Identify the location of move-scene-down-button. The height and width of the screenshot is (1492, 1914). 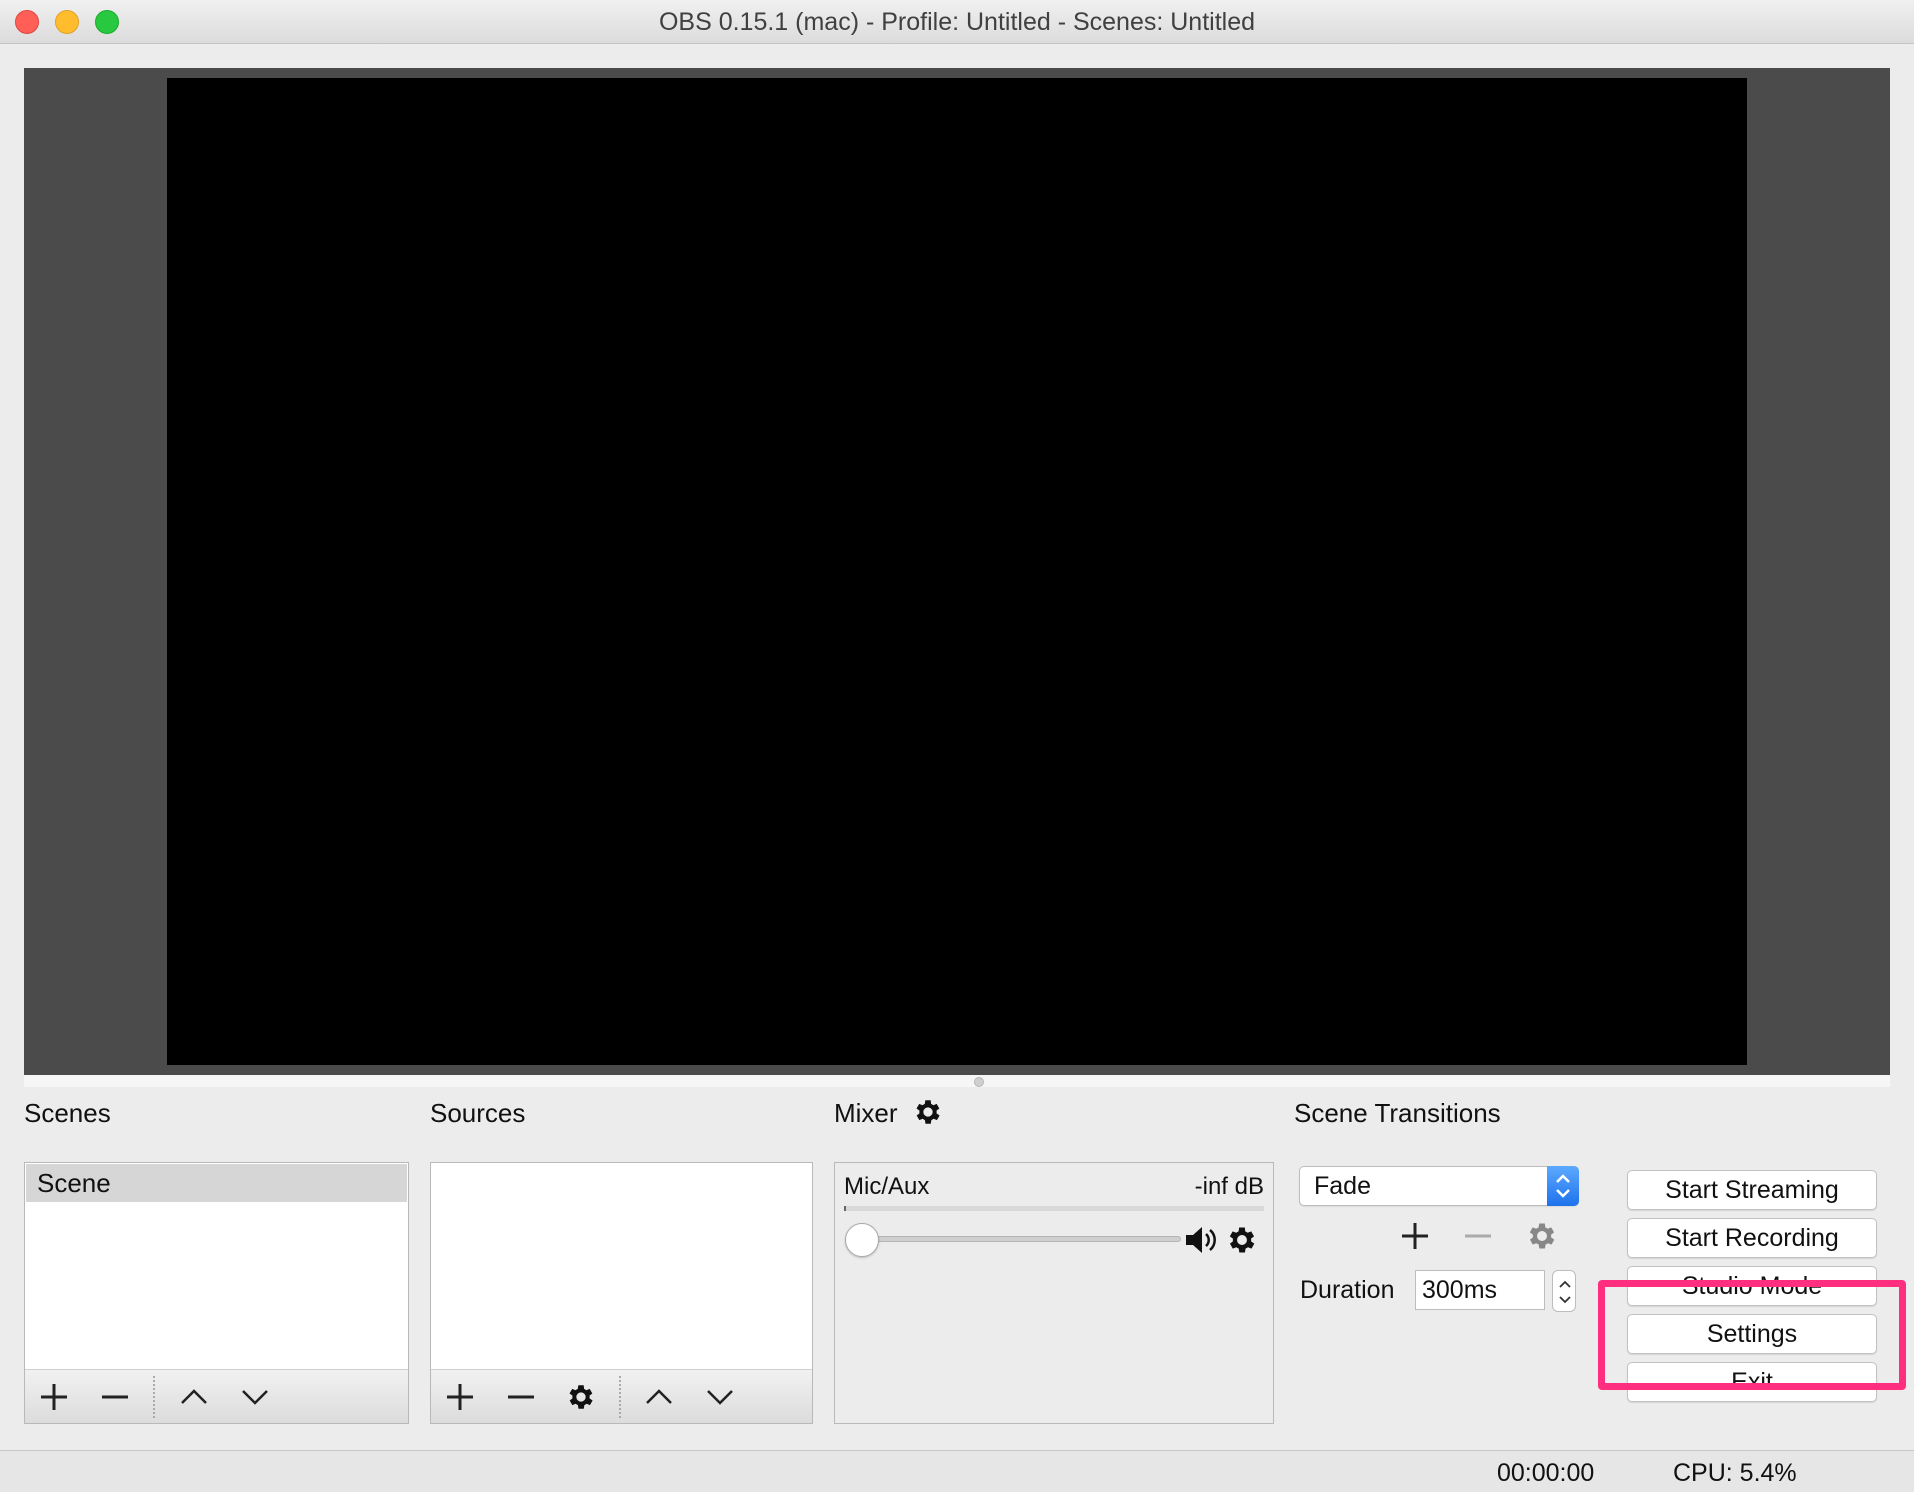
(255, 1397).